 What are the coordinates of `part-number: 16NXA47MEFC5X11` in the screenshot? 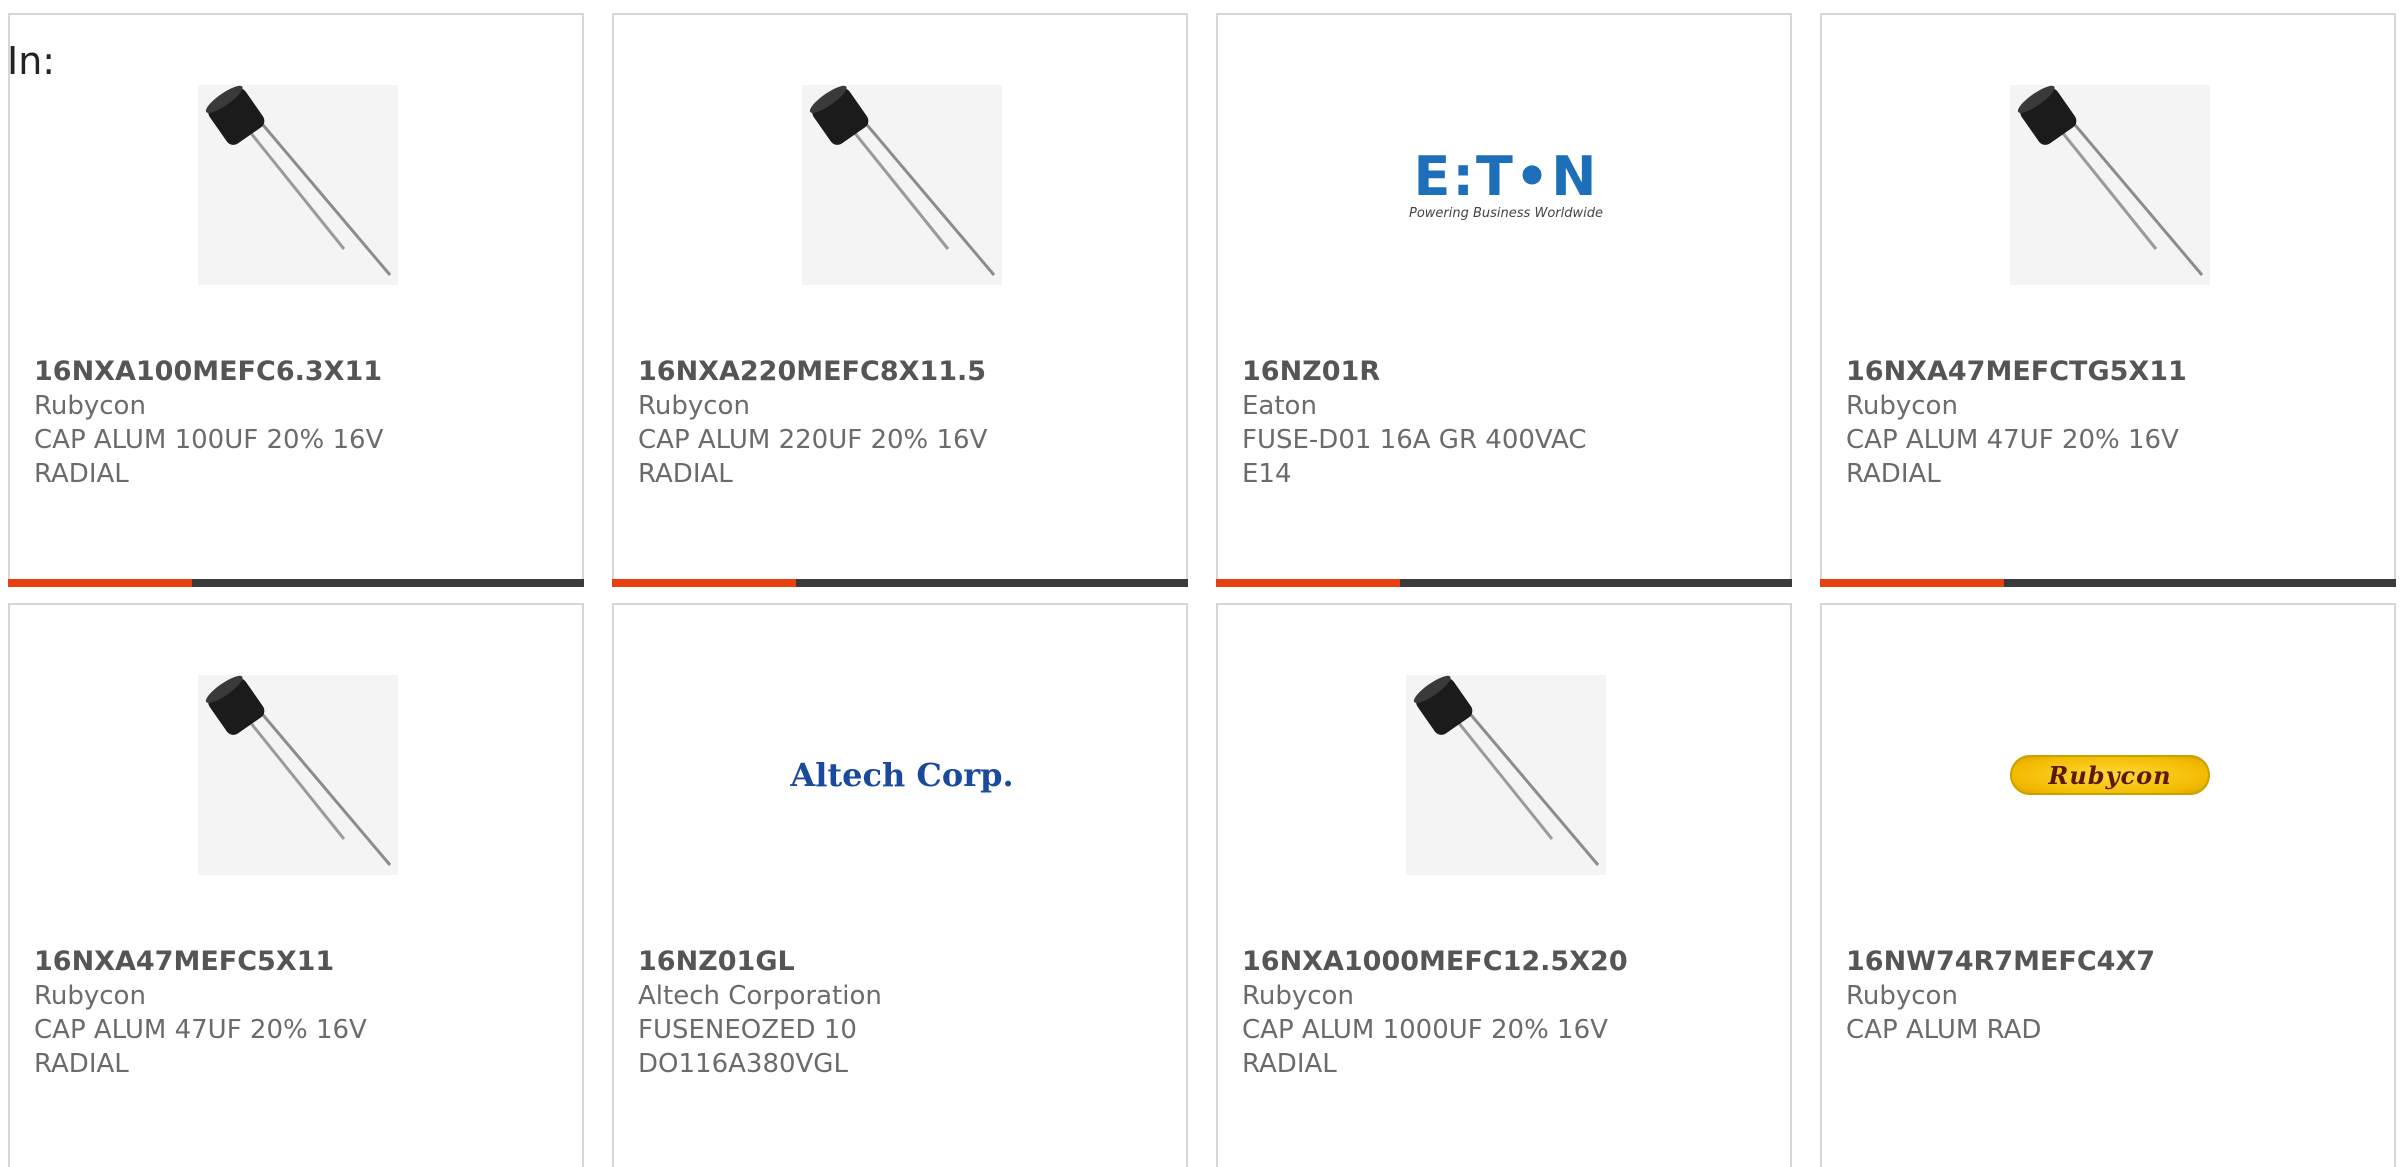 It's located at (296, 962).